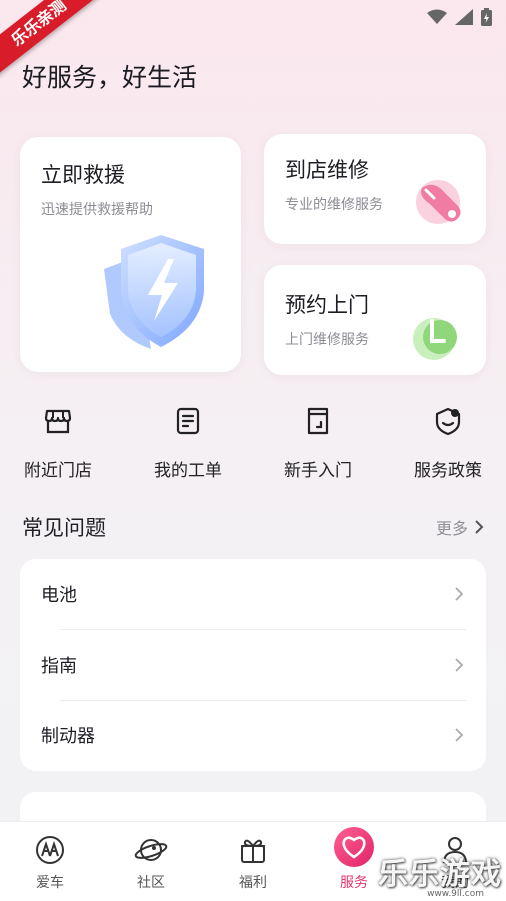 The image size is (506, 901). I want to click on shop-repair-card: 到店维修 专业的维修服务, so click(375, 189).